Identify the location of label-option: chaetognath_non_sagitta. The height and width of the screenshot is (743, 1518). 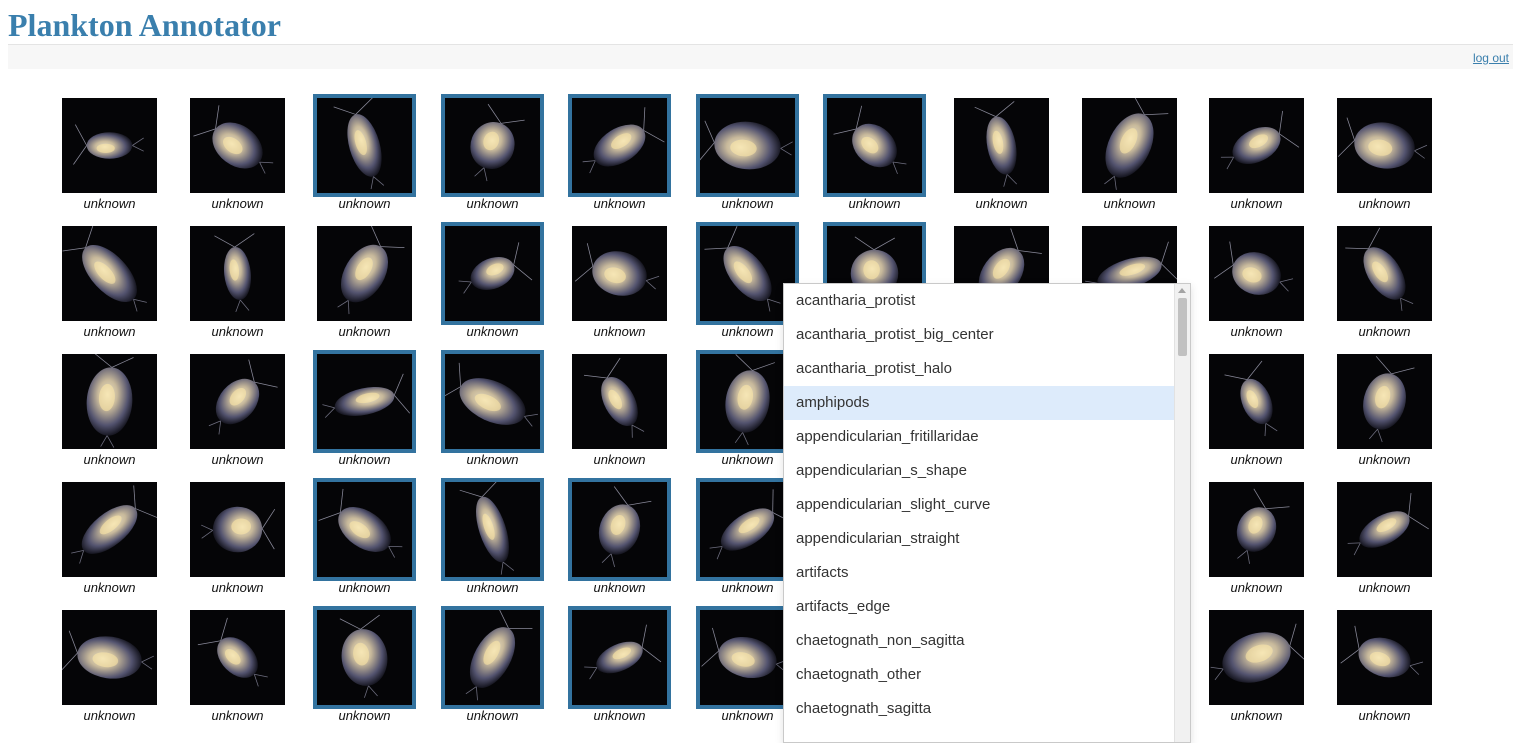
(979, 641).